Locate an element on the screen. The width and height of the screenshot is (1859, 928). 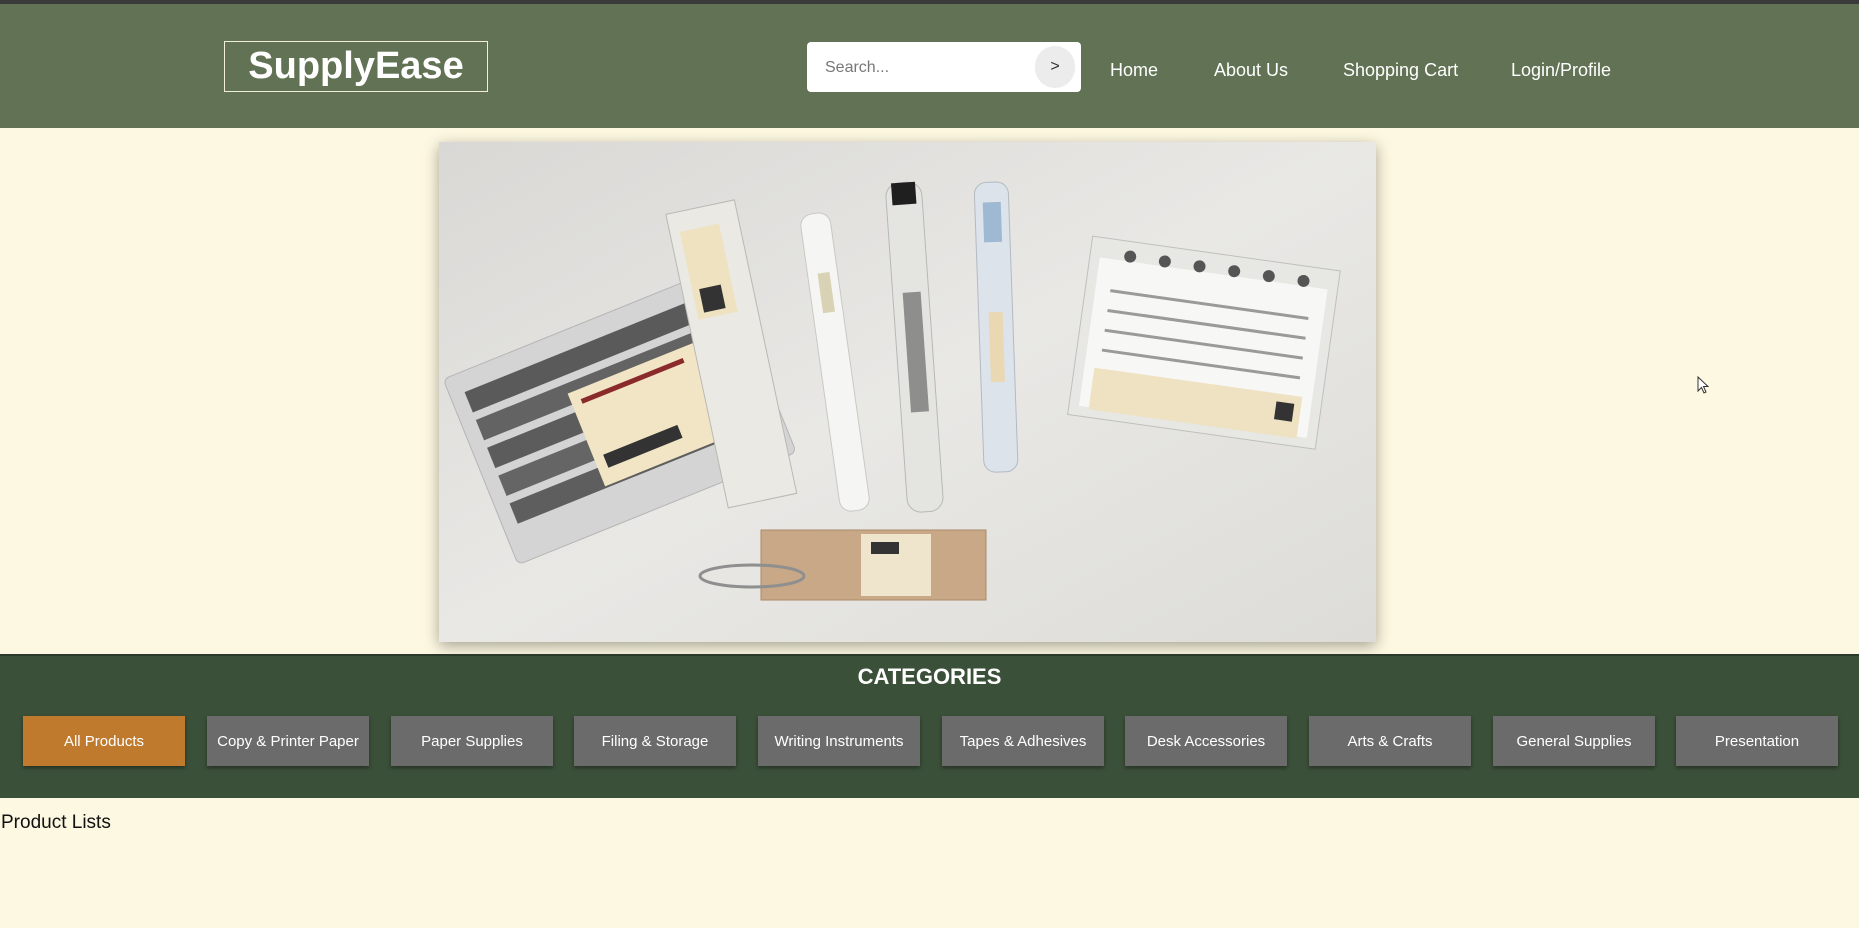
category-button-general-supplies: General Supplies is located at coordinates (1574, 741).